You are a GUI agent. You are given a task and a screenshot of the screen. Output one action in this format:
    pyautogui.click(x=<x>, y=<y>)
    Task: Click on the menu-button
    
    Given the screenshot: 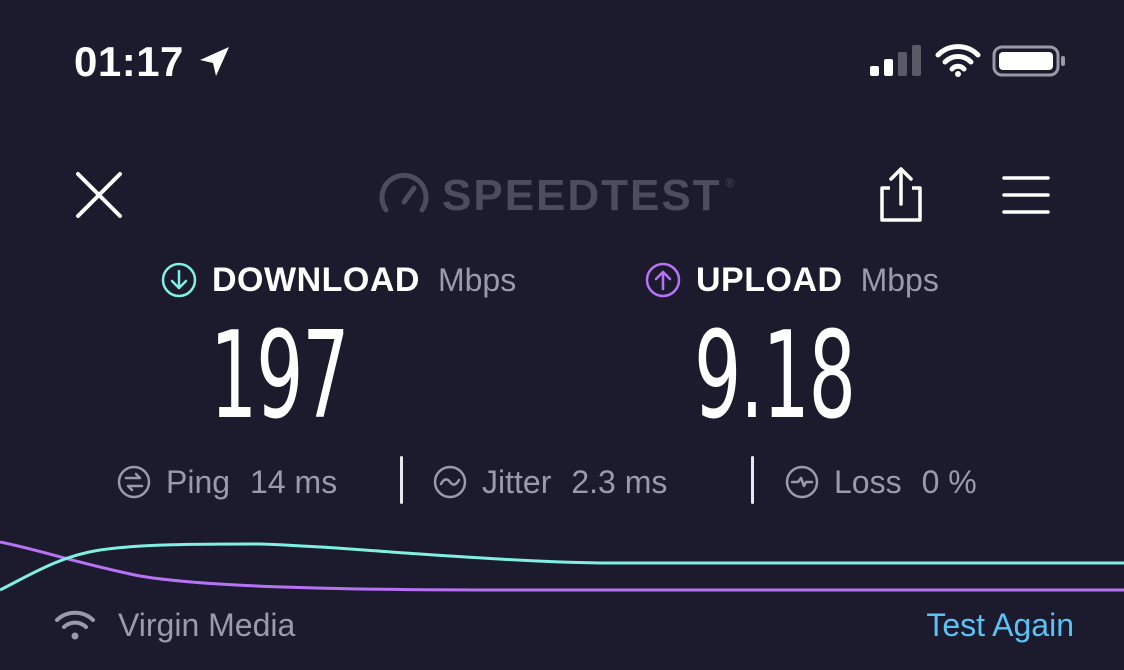 What is the action you would take?
    pyautogui.click(x=1026, y=195)
    